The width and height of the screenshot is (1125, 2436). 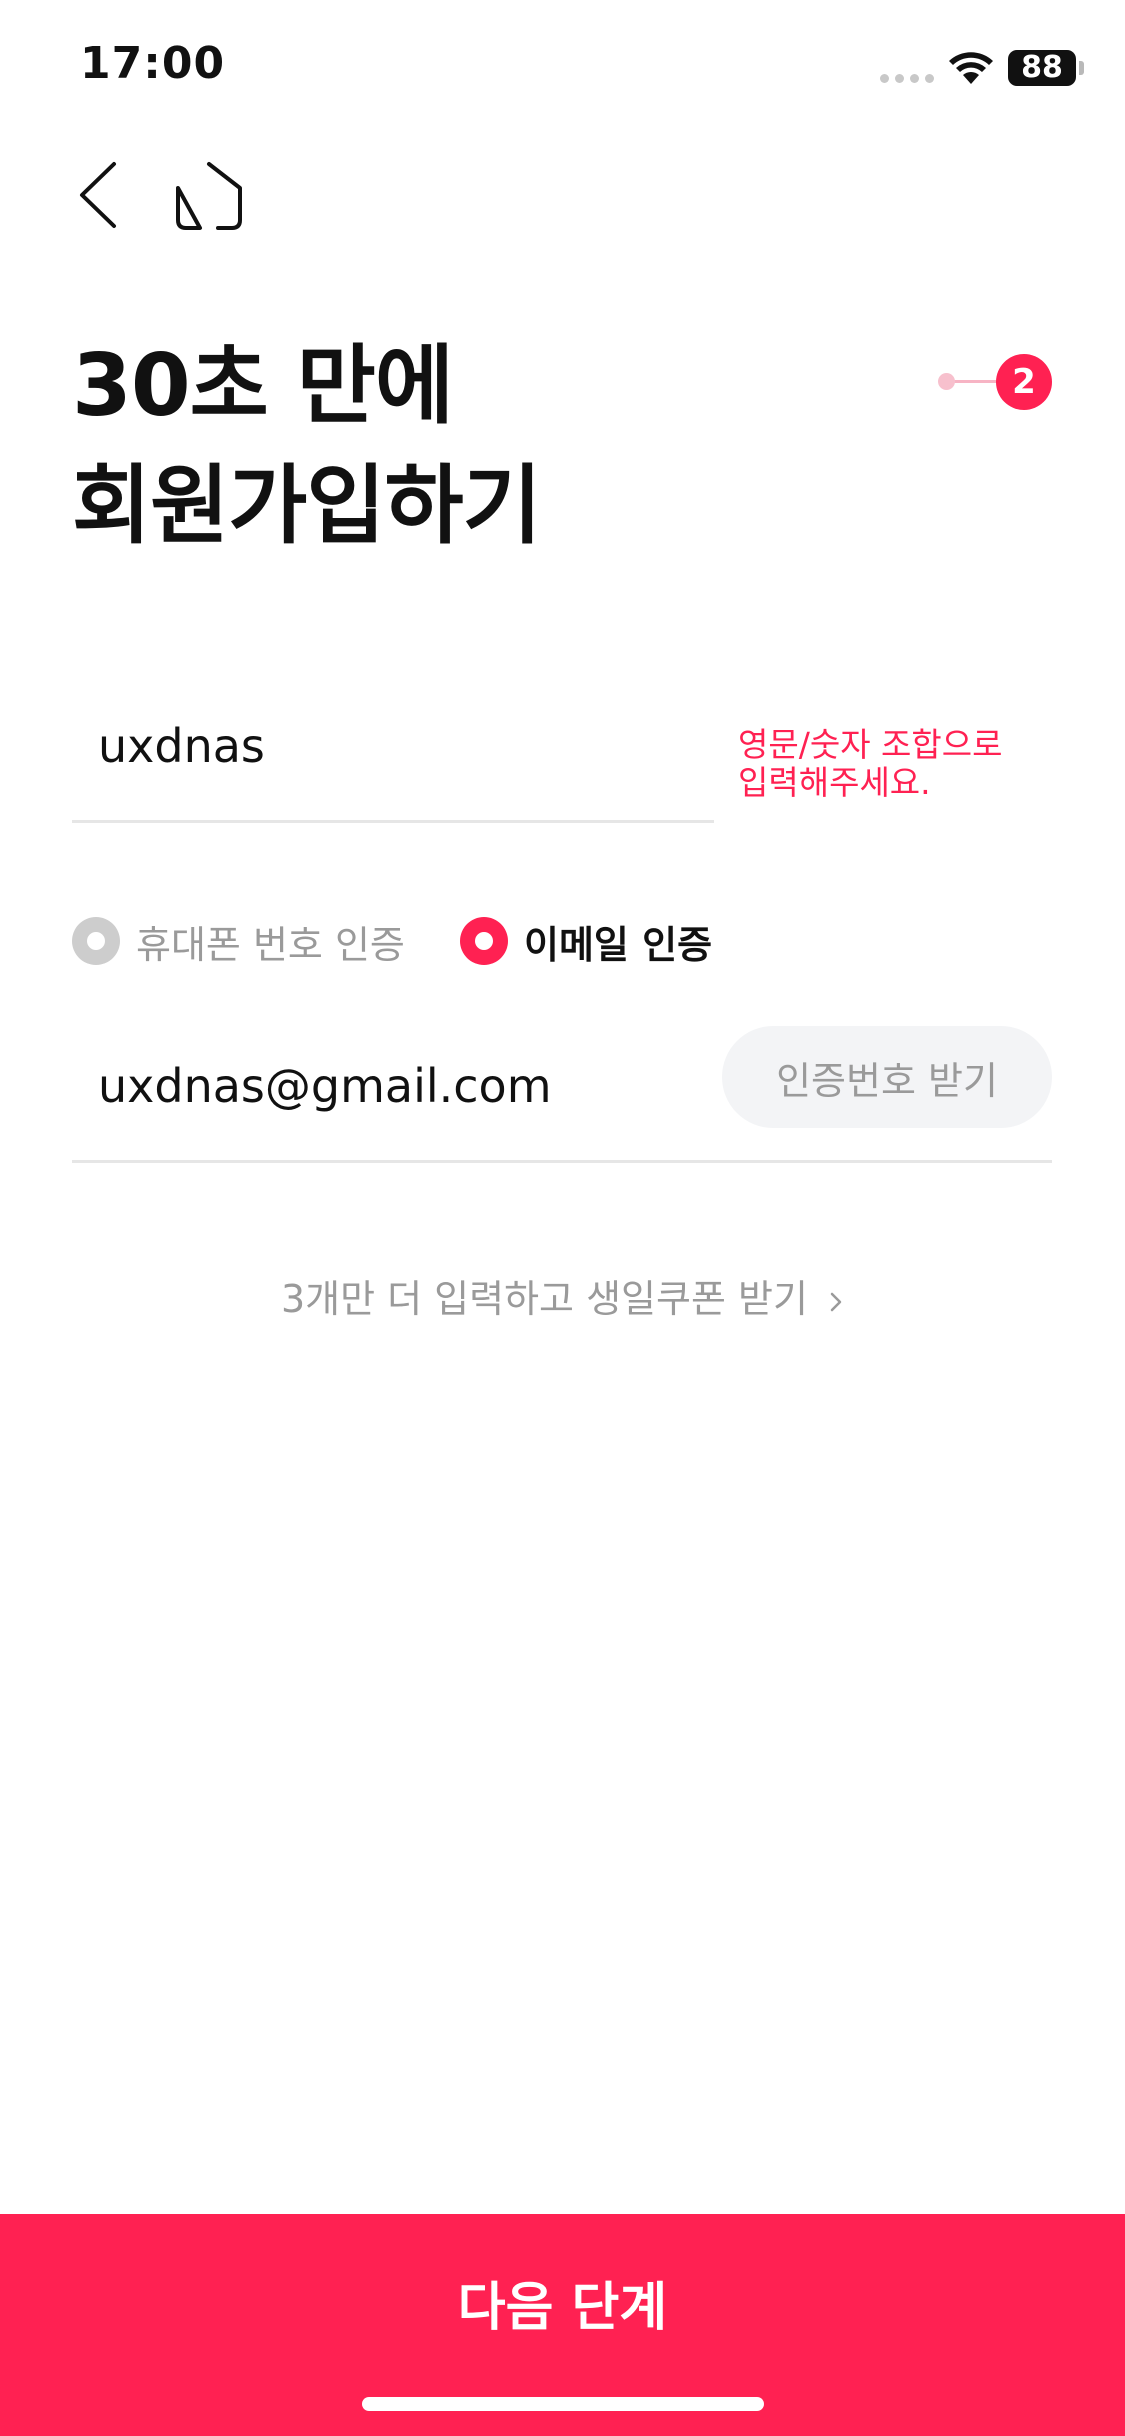 I want to click on radio-unselected-icon, so click(x=96, y=941).